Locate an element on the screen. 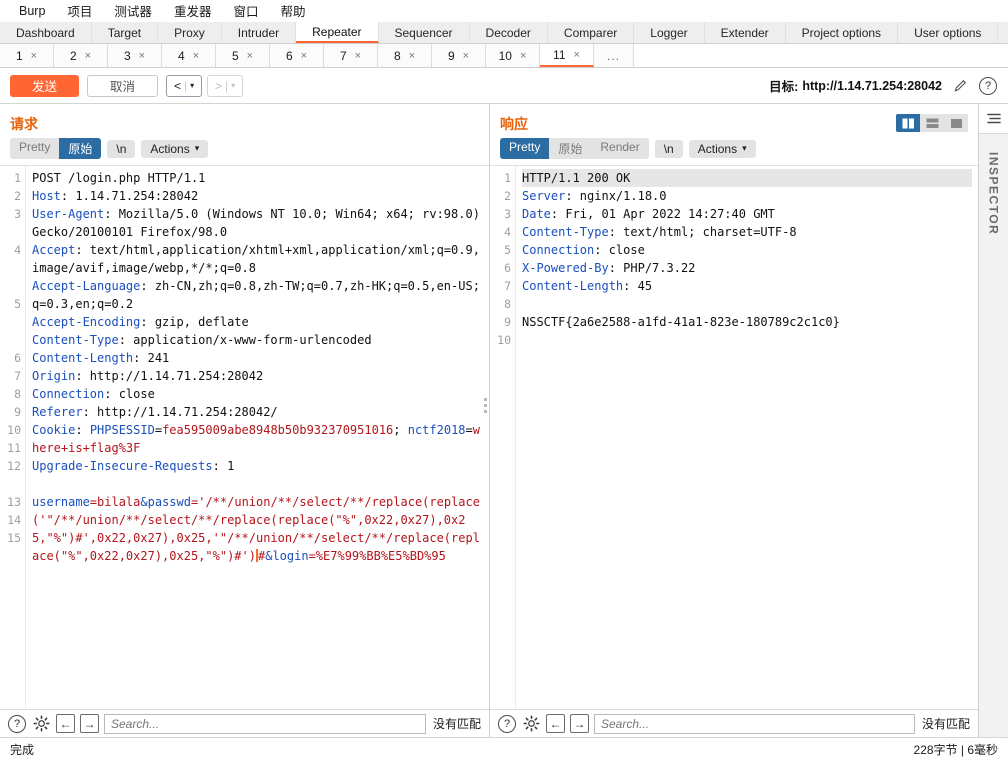 The height and width of the screenshot is (761, 1008). response-view-render: Render is located at coordinates (620, 148).